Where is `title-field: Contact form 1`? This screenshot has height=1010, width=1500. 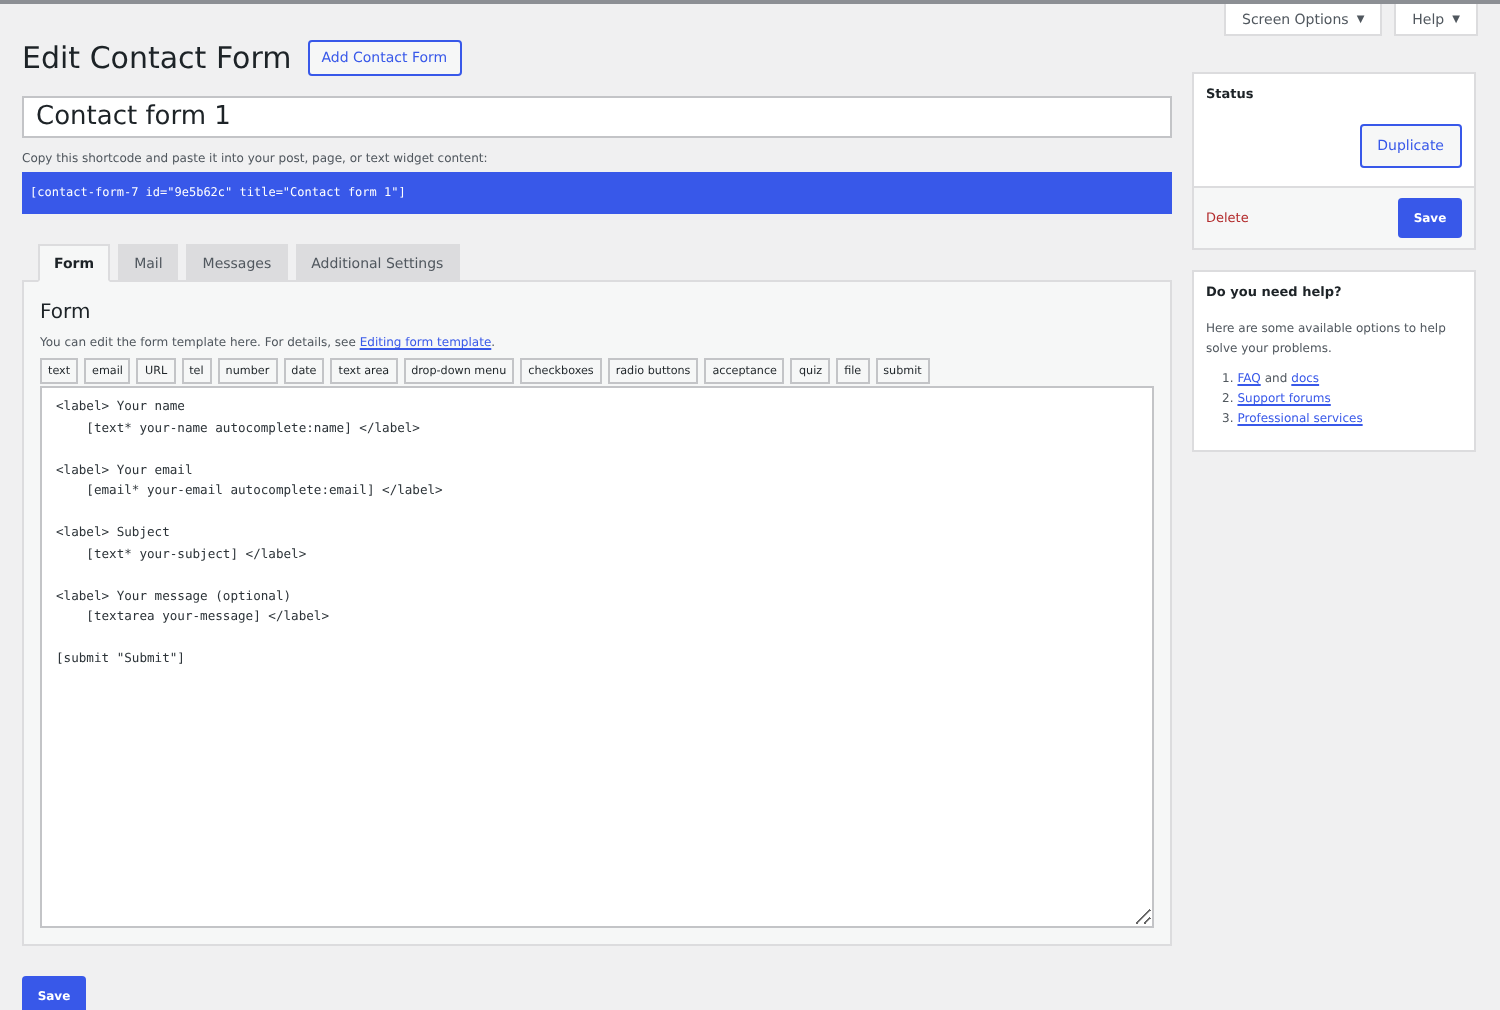
title-field: Contact form 1 is located at coordinates (597, 117).